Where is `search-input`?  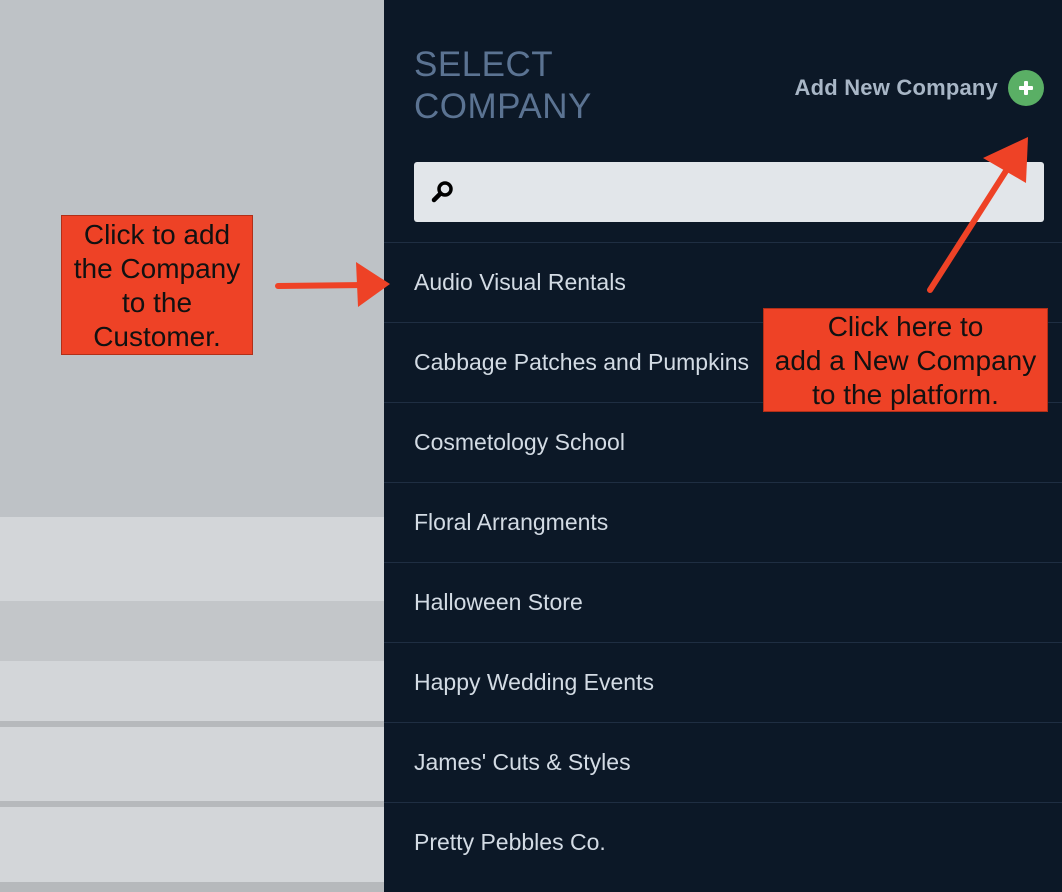
search-input is located at coordinates (750, 192).